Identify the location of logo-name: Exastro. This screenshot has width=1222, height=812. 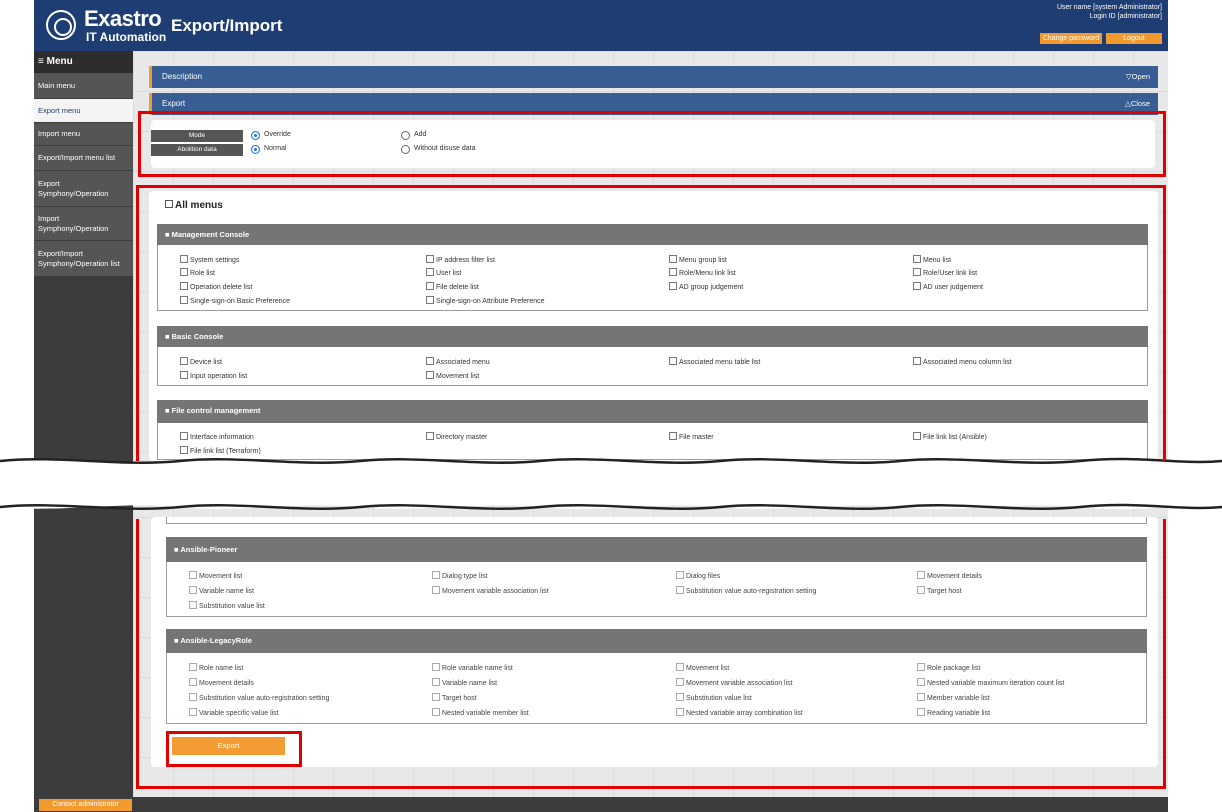
(123, 18).